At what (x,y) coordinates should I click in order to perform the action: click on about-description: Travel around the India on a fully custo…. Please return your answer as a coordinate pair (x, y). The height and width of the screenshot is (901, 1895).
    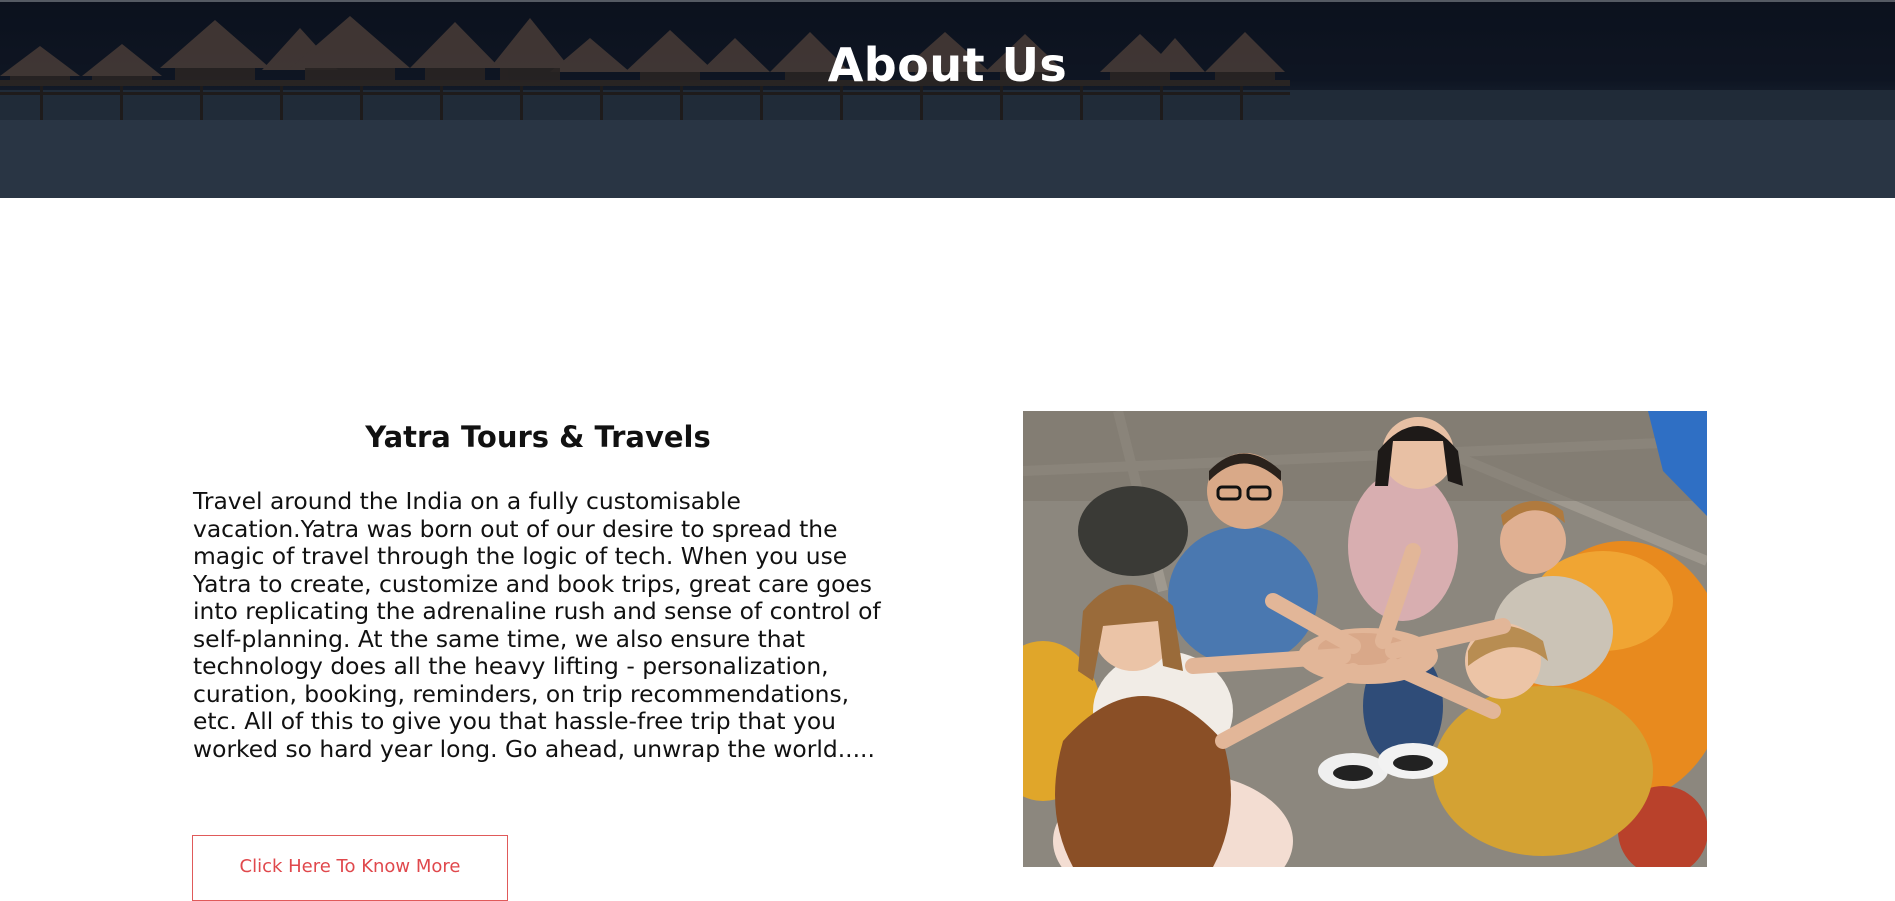
    Looking at the image, I should click on (537, 625).